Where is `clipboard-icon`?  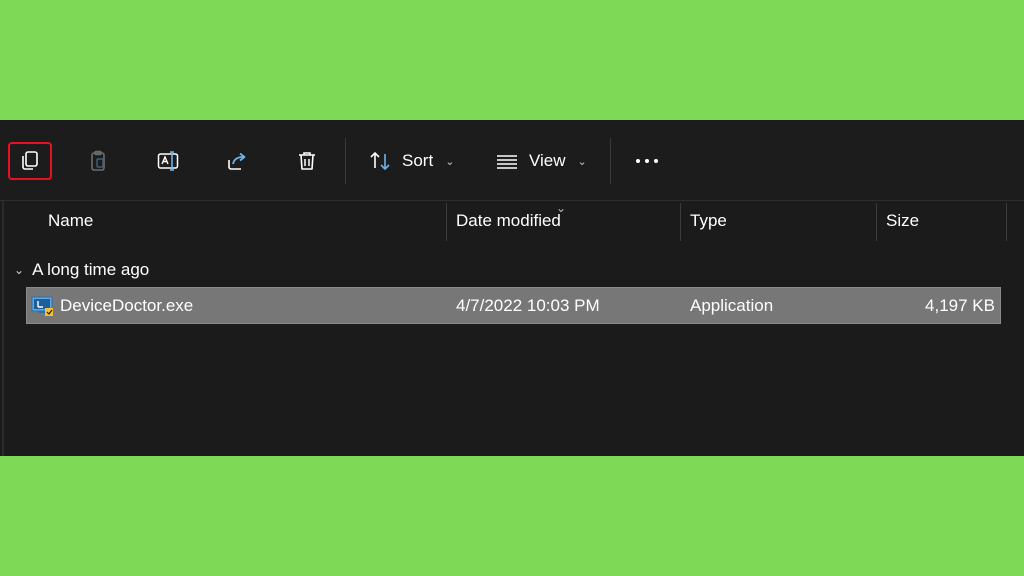
clipboard-icon is located at coordinates (98, 160).